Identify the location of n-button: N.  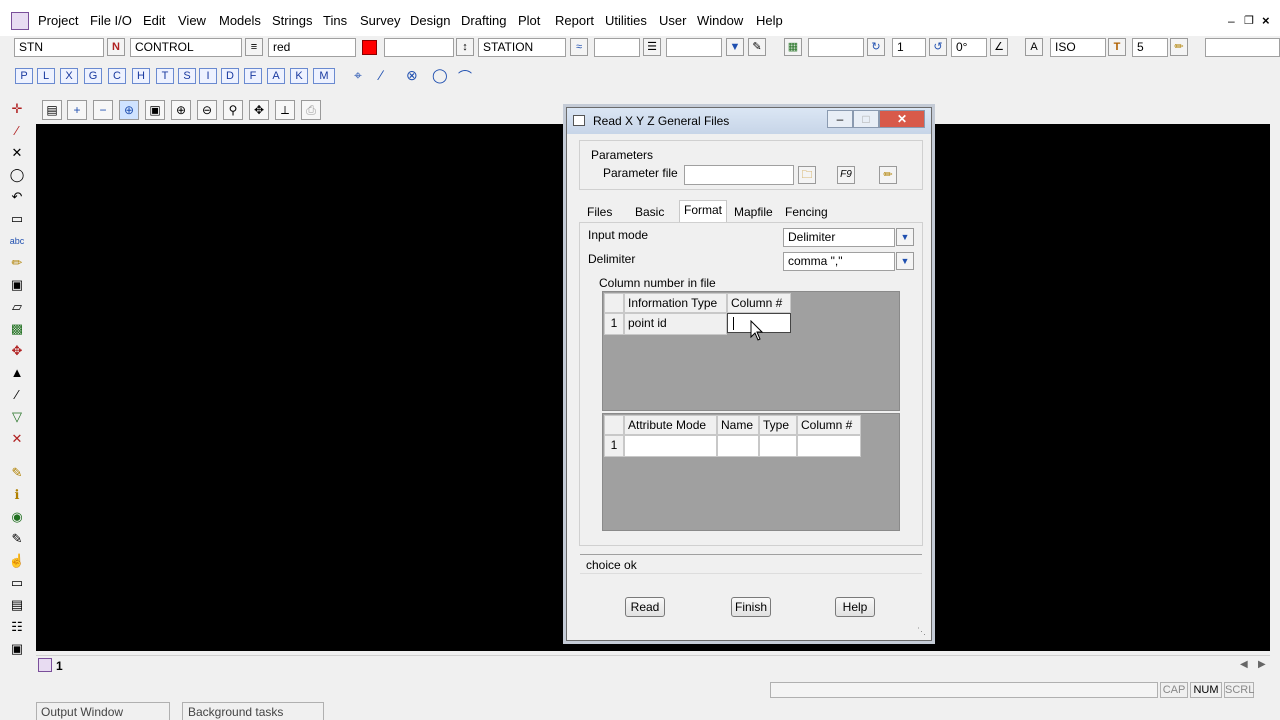
(116, 47).